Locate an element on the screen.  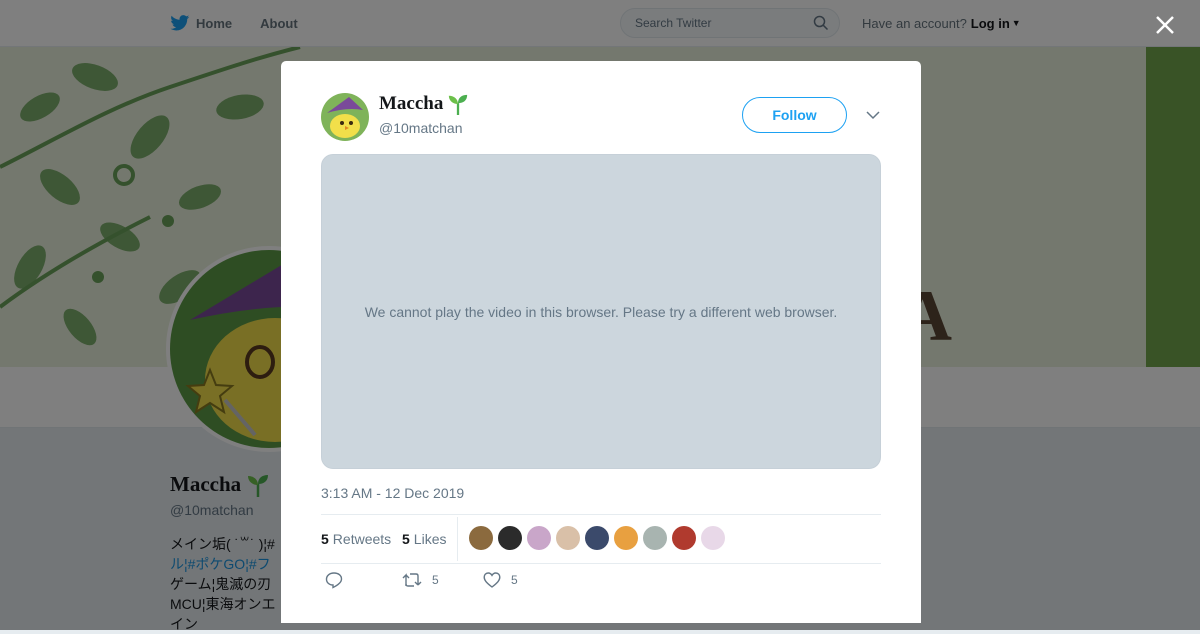
retweet-icon is located at coordinates (412, 580).